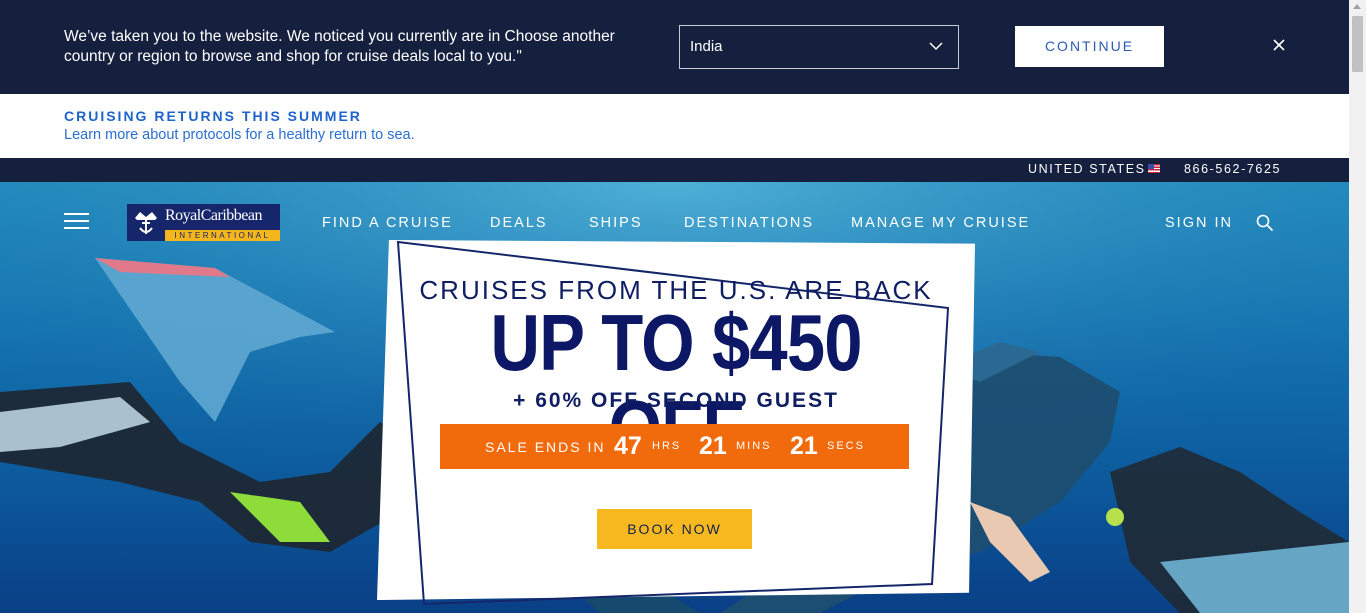 The image size is (1366, 613). What do you see at coordinates (754, 446) in the screenshot?
I see `countdown-mins-unit: MINS` at bounding box center [754, 446].